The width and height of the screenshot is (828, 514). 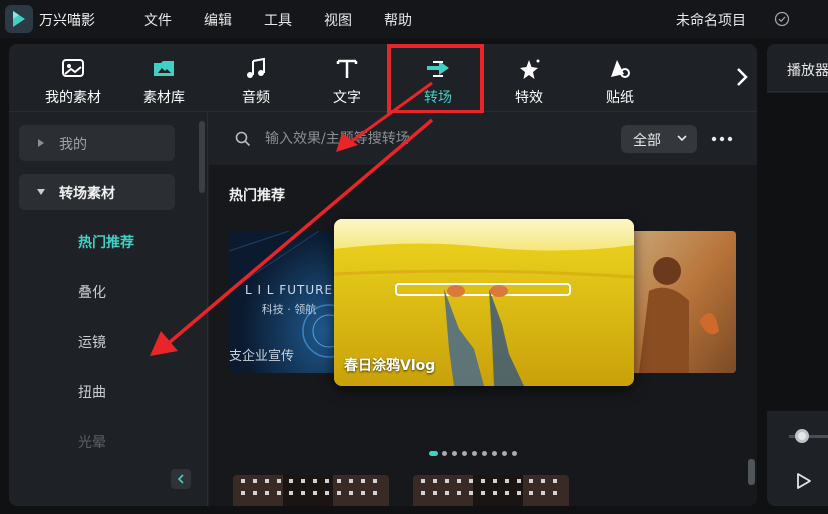 I want to click on filter-value: 全部, so click(x=647, y=141).